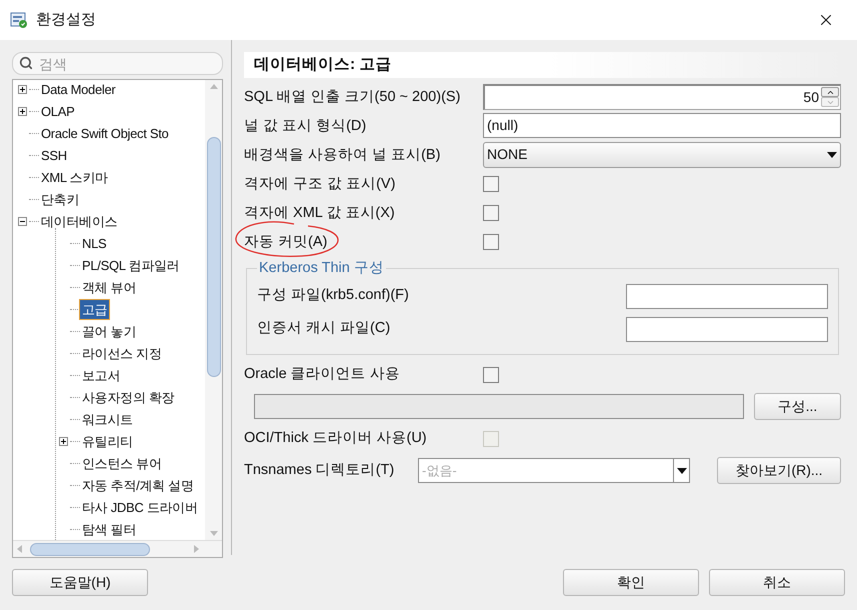 This screenshot has width=857, height=610. I want to click on tree-item: SSH, so click(54, 155).